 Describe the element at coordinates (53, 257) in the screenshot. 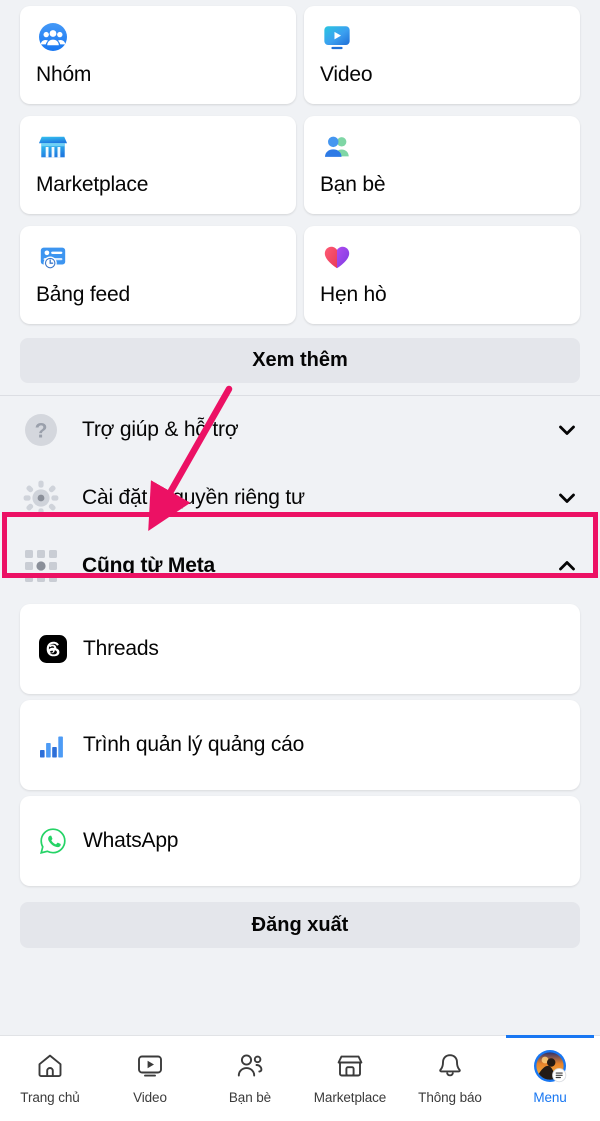

I see `feeds-icon` at that location.